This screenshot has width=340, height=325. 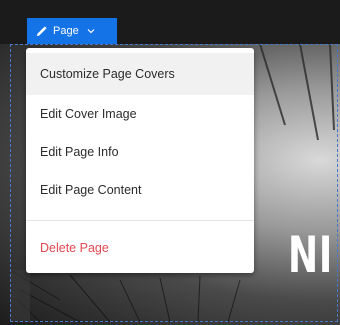 What do you see at coordinates (310, 255) in the screenshot?
I see `cover-title: NI` at bounding box center [310, 255].